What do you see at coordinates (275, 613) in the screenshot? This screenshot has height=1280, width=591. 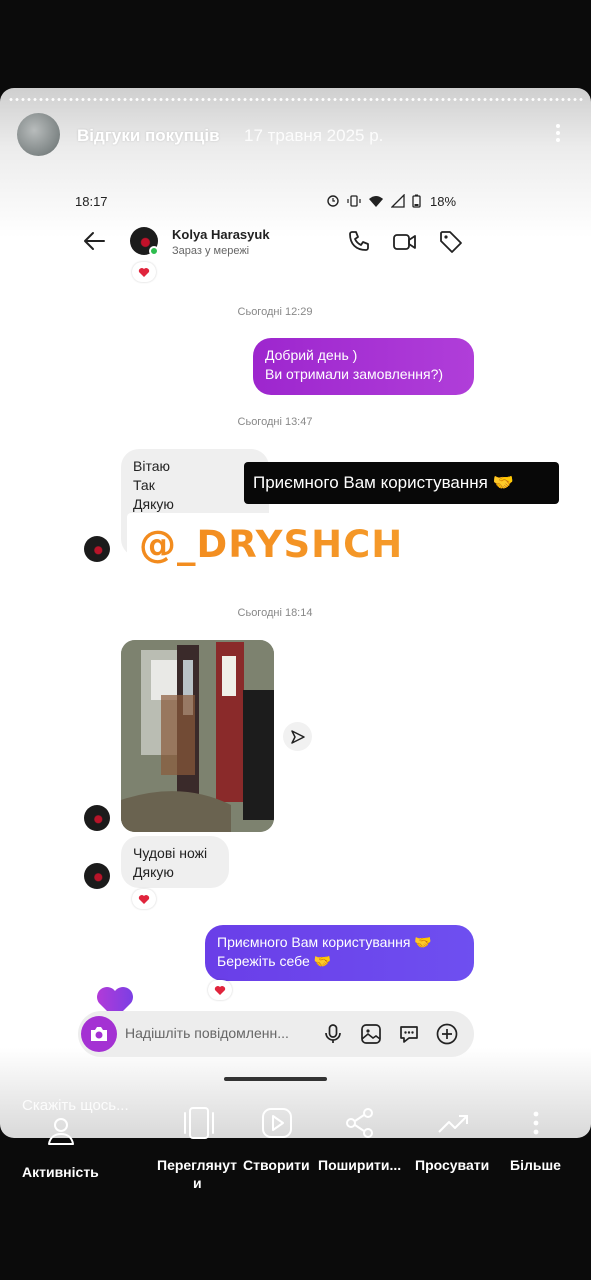 I see `message-timestamp: Сьогодні 18:14` at bounding box center [275, 613].